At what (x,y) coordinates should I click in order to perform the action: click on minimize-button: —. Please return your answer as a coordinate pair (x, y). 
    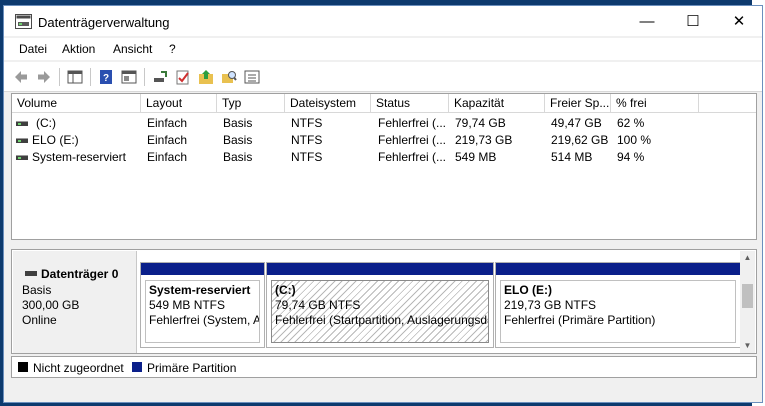
    Looking at the image, I should click on (647, 21).